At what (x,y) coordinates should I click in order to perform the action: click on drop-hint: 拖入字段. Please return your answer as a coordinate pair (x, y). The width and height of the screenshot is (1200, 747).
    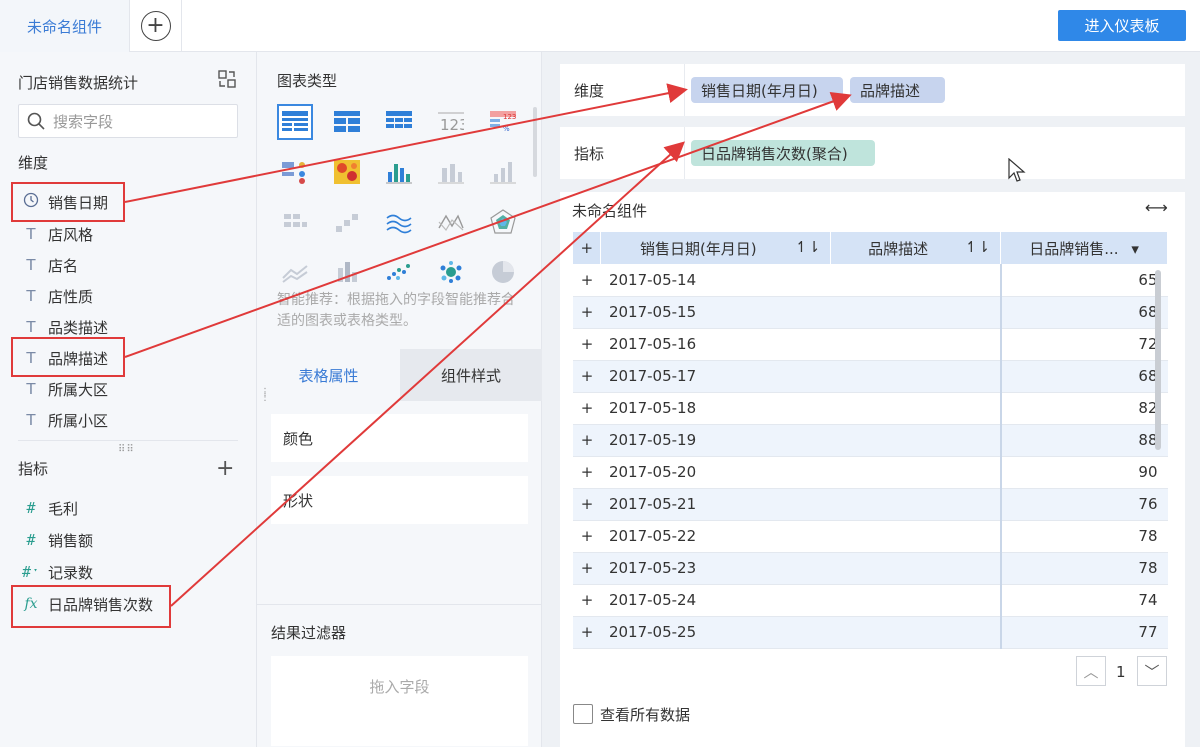
    Looking at the image, I should click on (399, 687).